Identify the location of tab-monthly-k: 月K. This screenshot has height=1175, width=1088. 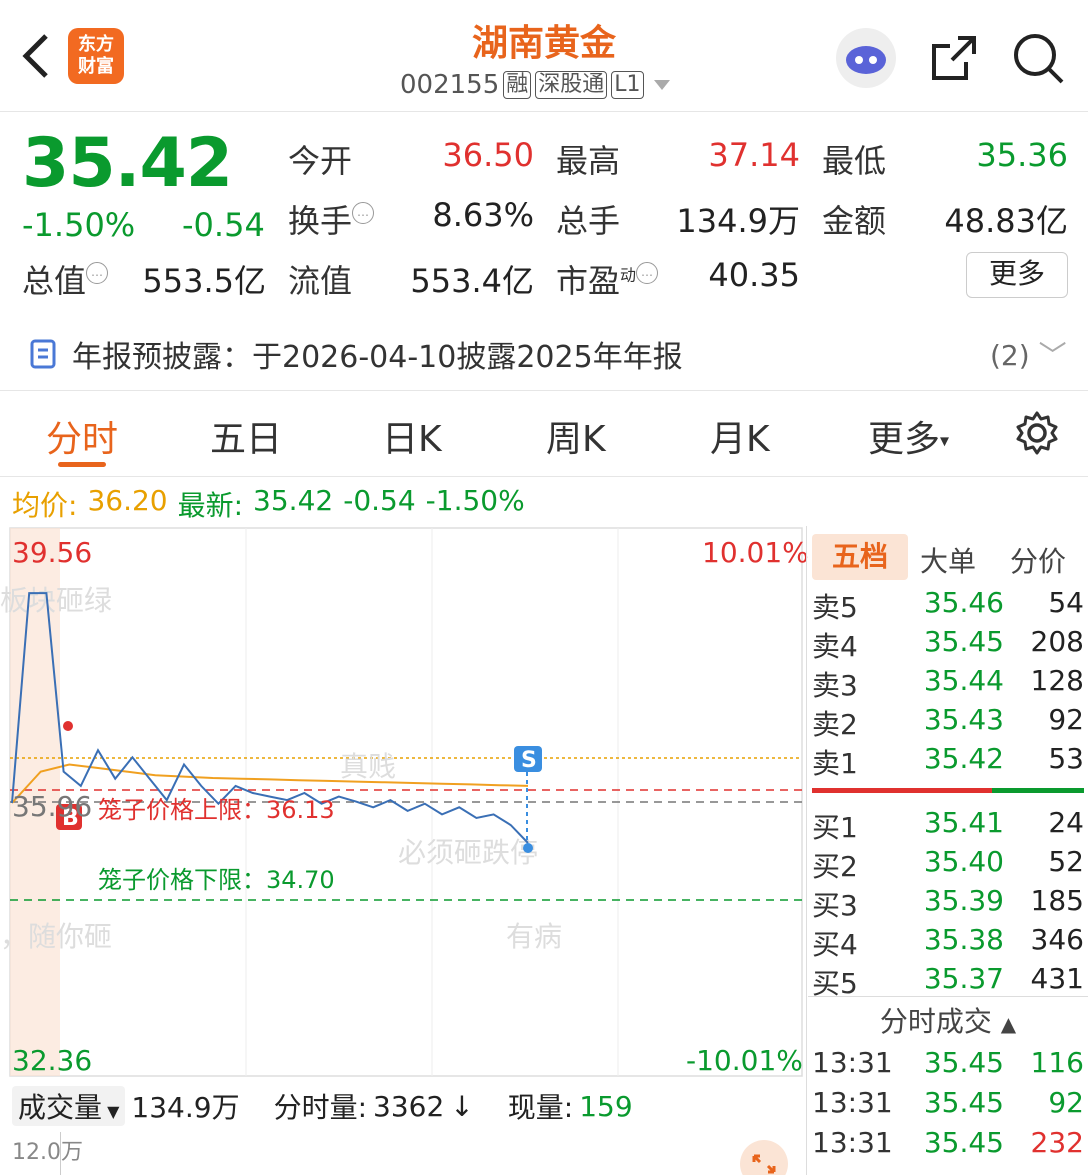
(740, 436).